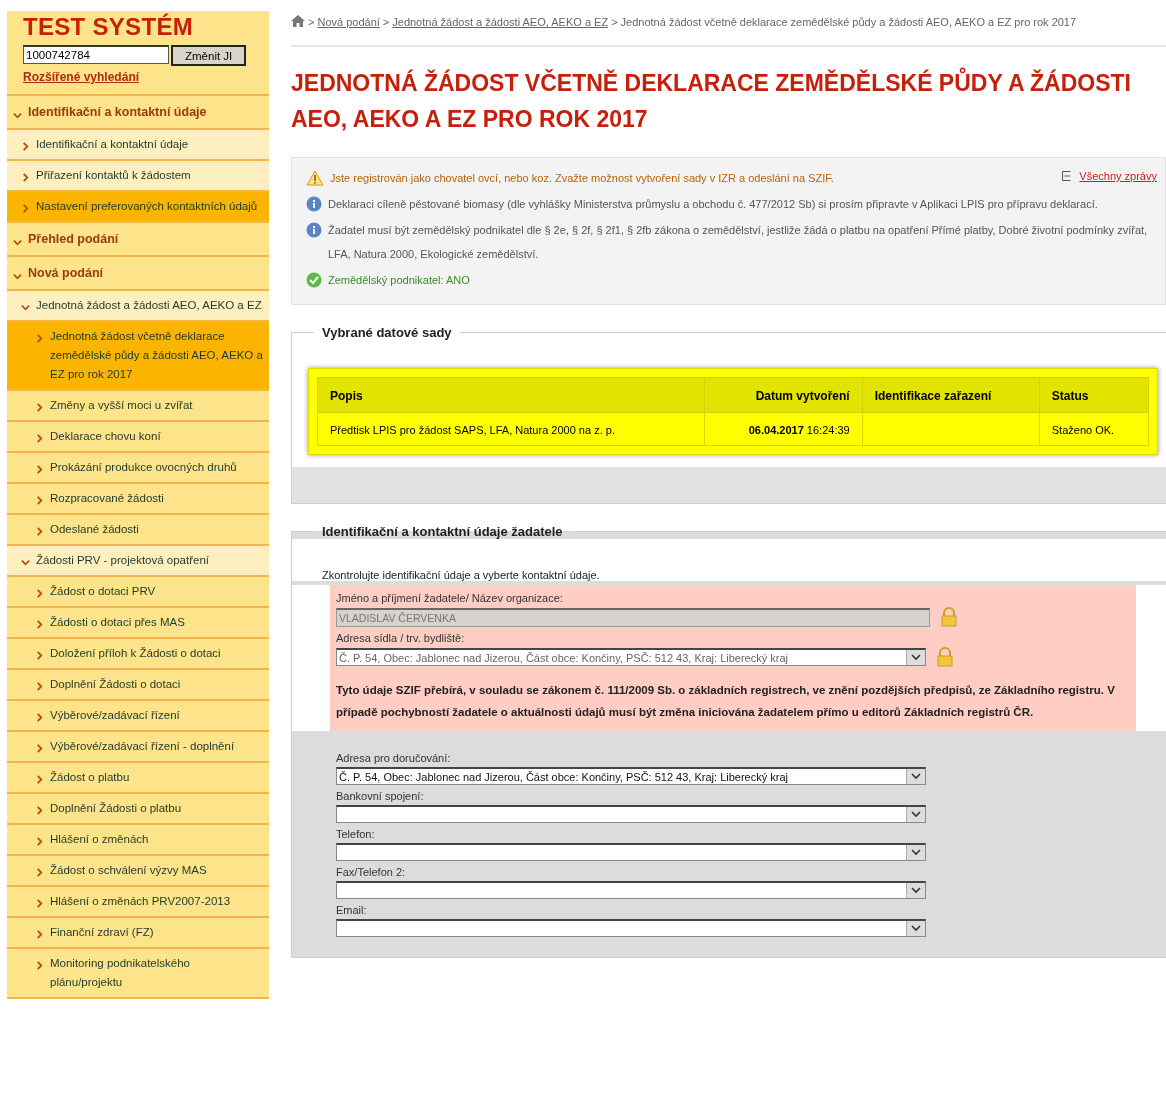 Image resolution: width=1166 pixels, height=1097 pixels. Describe the element at coordinates (314, 280) in the screenshot. I see `check-icon` at that location.